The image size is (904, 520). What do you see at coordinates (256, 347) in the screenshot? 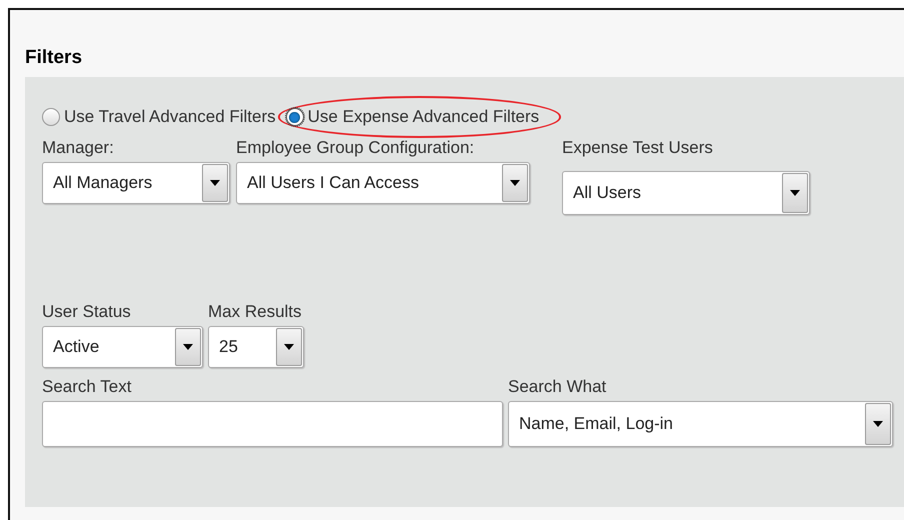
I see `dropdown: 25` at bounding box center [256, 347].